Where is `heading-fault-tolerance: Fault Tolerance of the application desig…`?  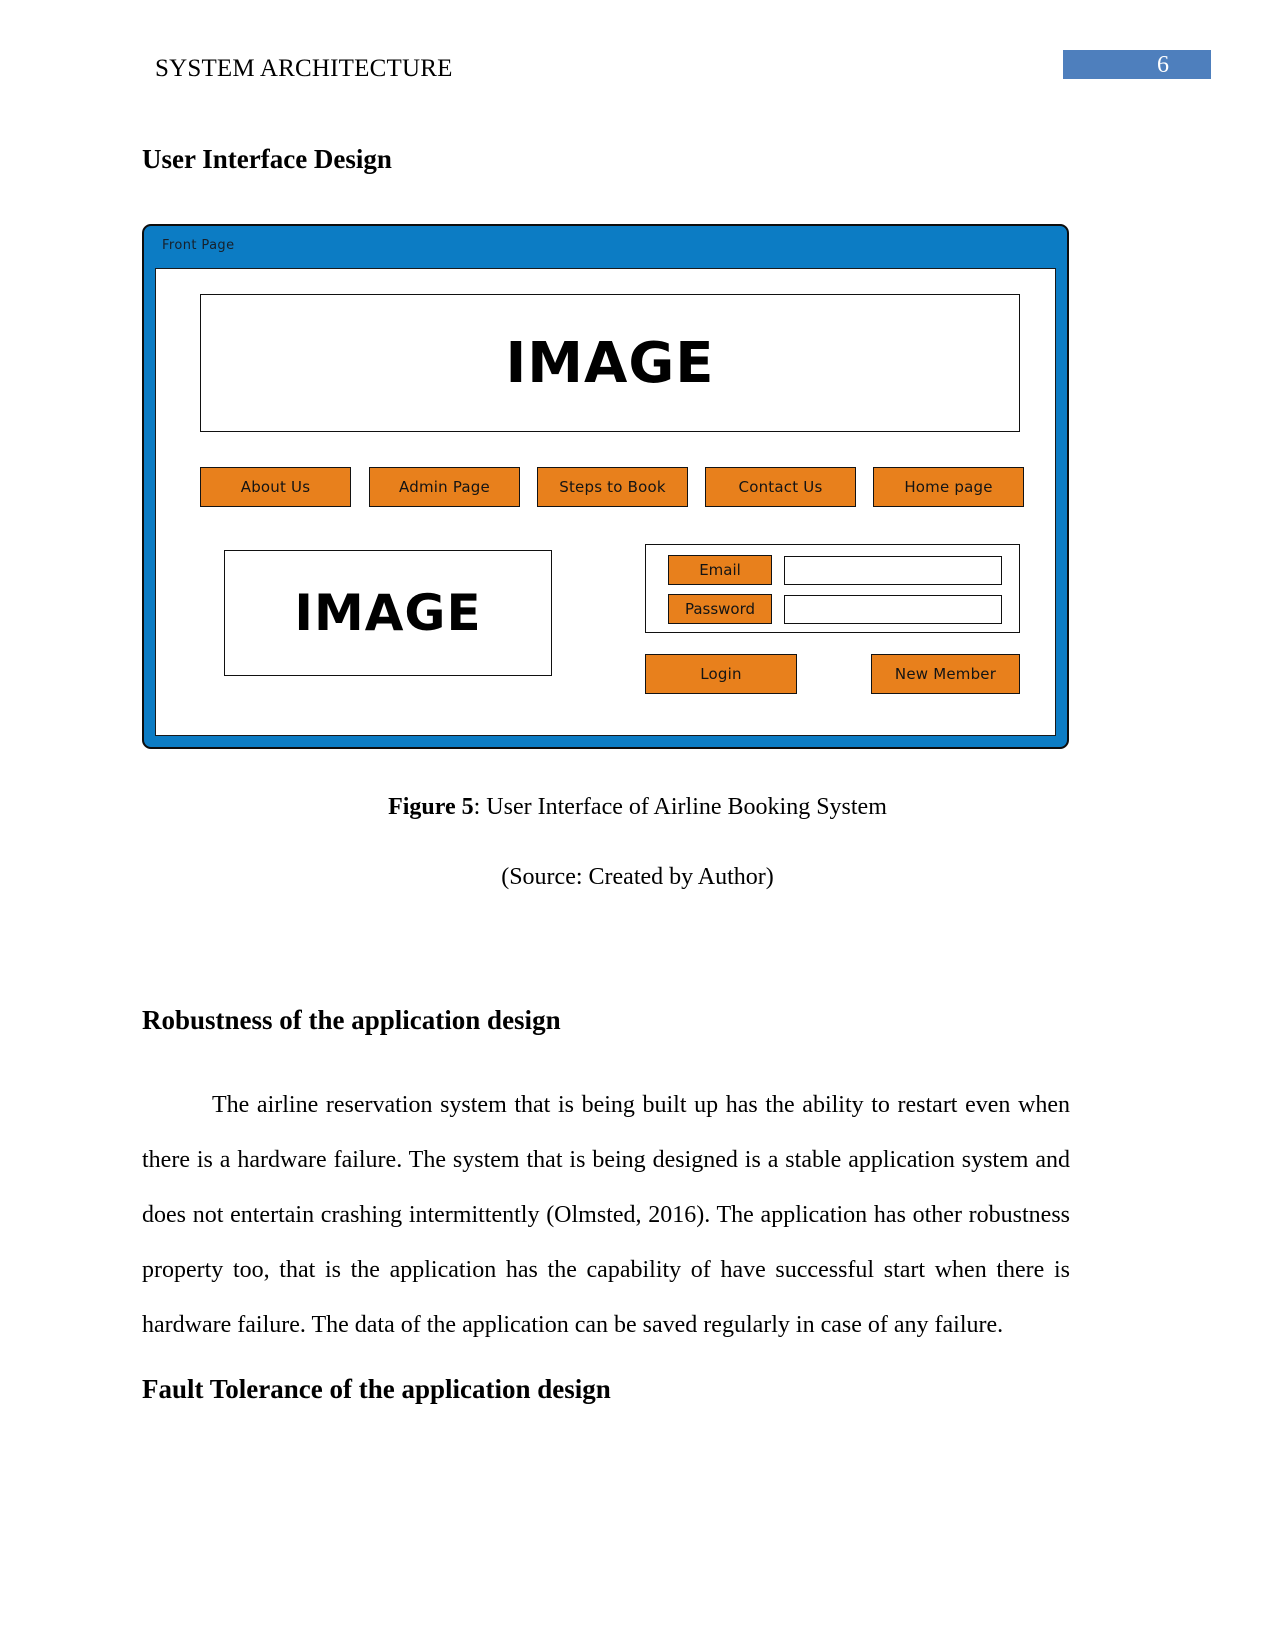
heading-fault-tolerance: Fault Tolerance of the application desig… is located at coordinates (376, 1389).